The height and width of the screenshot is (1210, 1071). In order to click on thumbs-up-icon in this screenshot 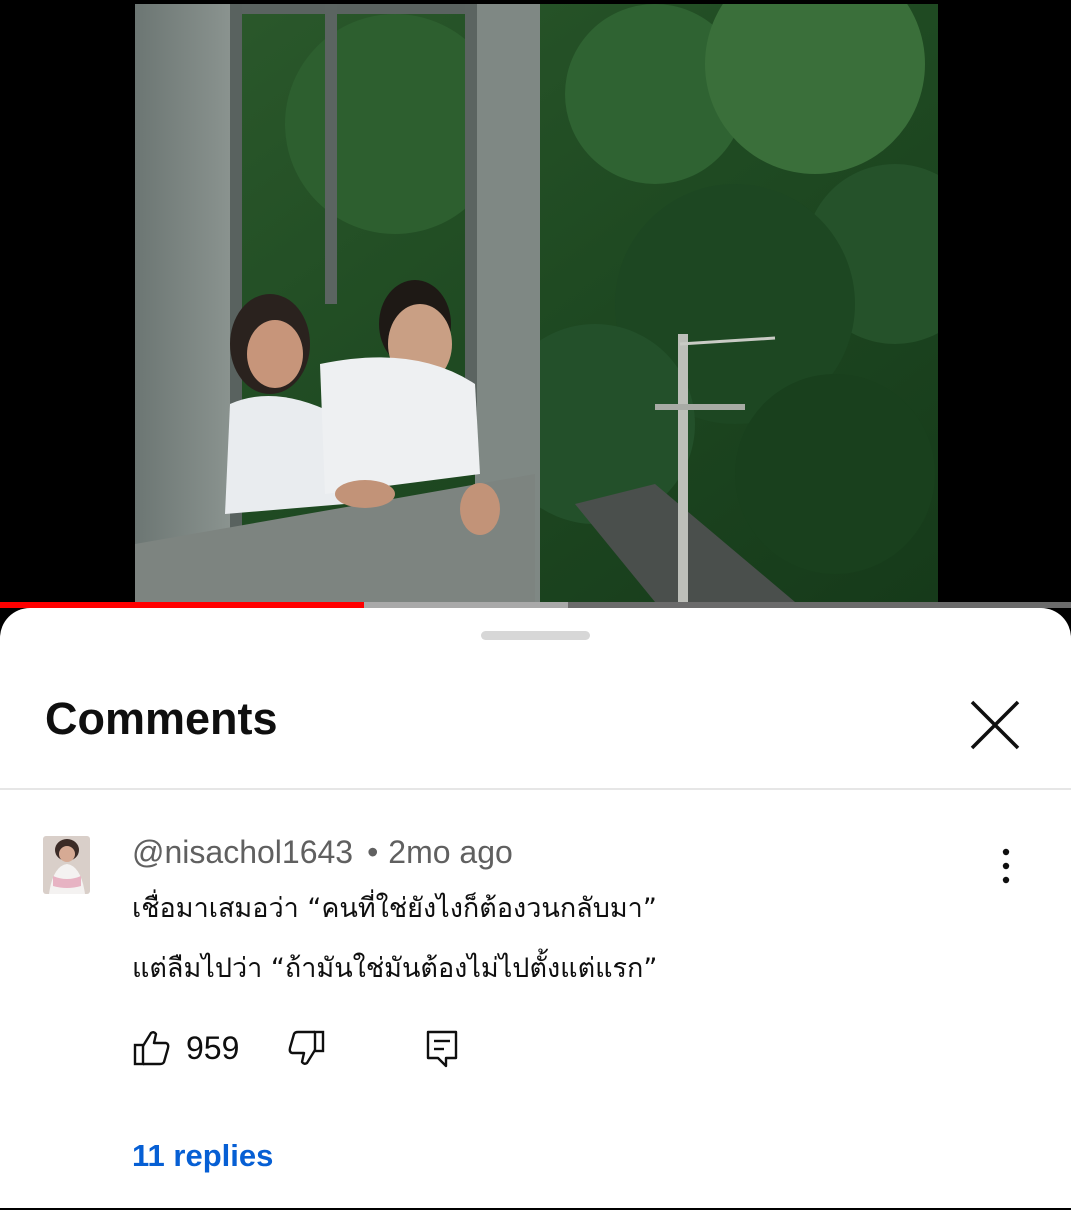, I will do `click(151, 1048)`.